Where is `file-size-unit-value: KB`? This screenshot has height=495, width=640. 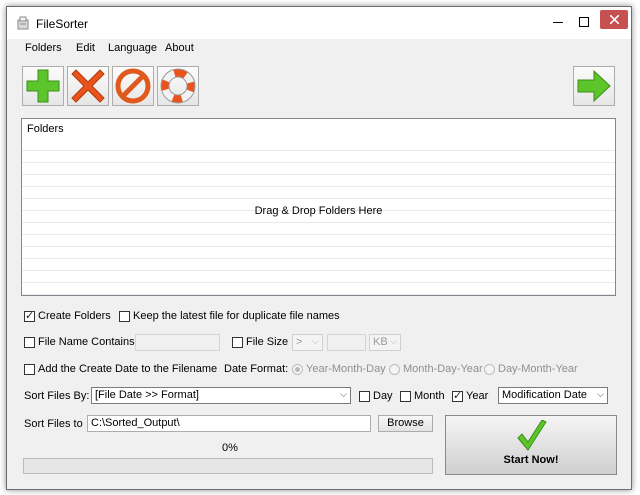 file-size-unit-value: KB is located at coordinates (380, 342).